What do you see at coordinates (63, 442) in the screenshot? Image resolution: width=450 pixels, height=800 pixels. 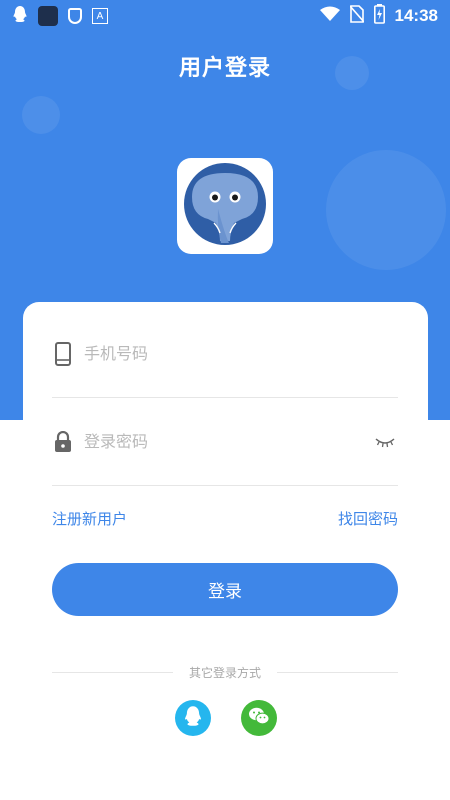 I see `lock-icon` at bounding box center [63, 442].